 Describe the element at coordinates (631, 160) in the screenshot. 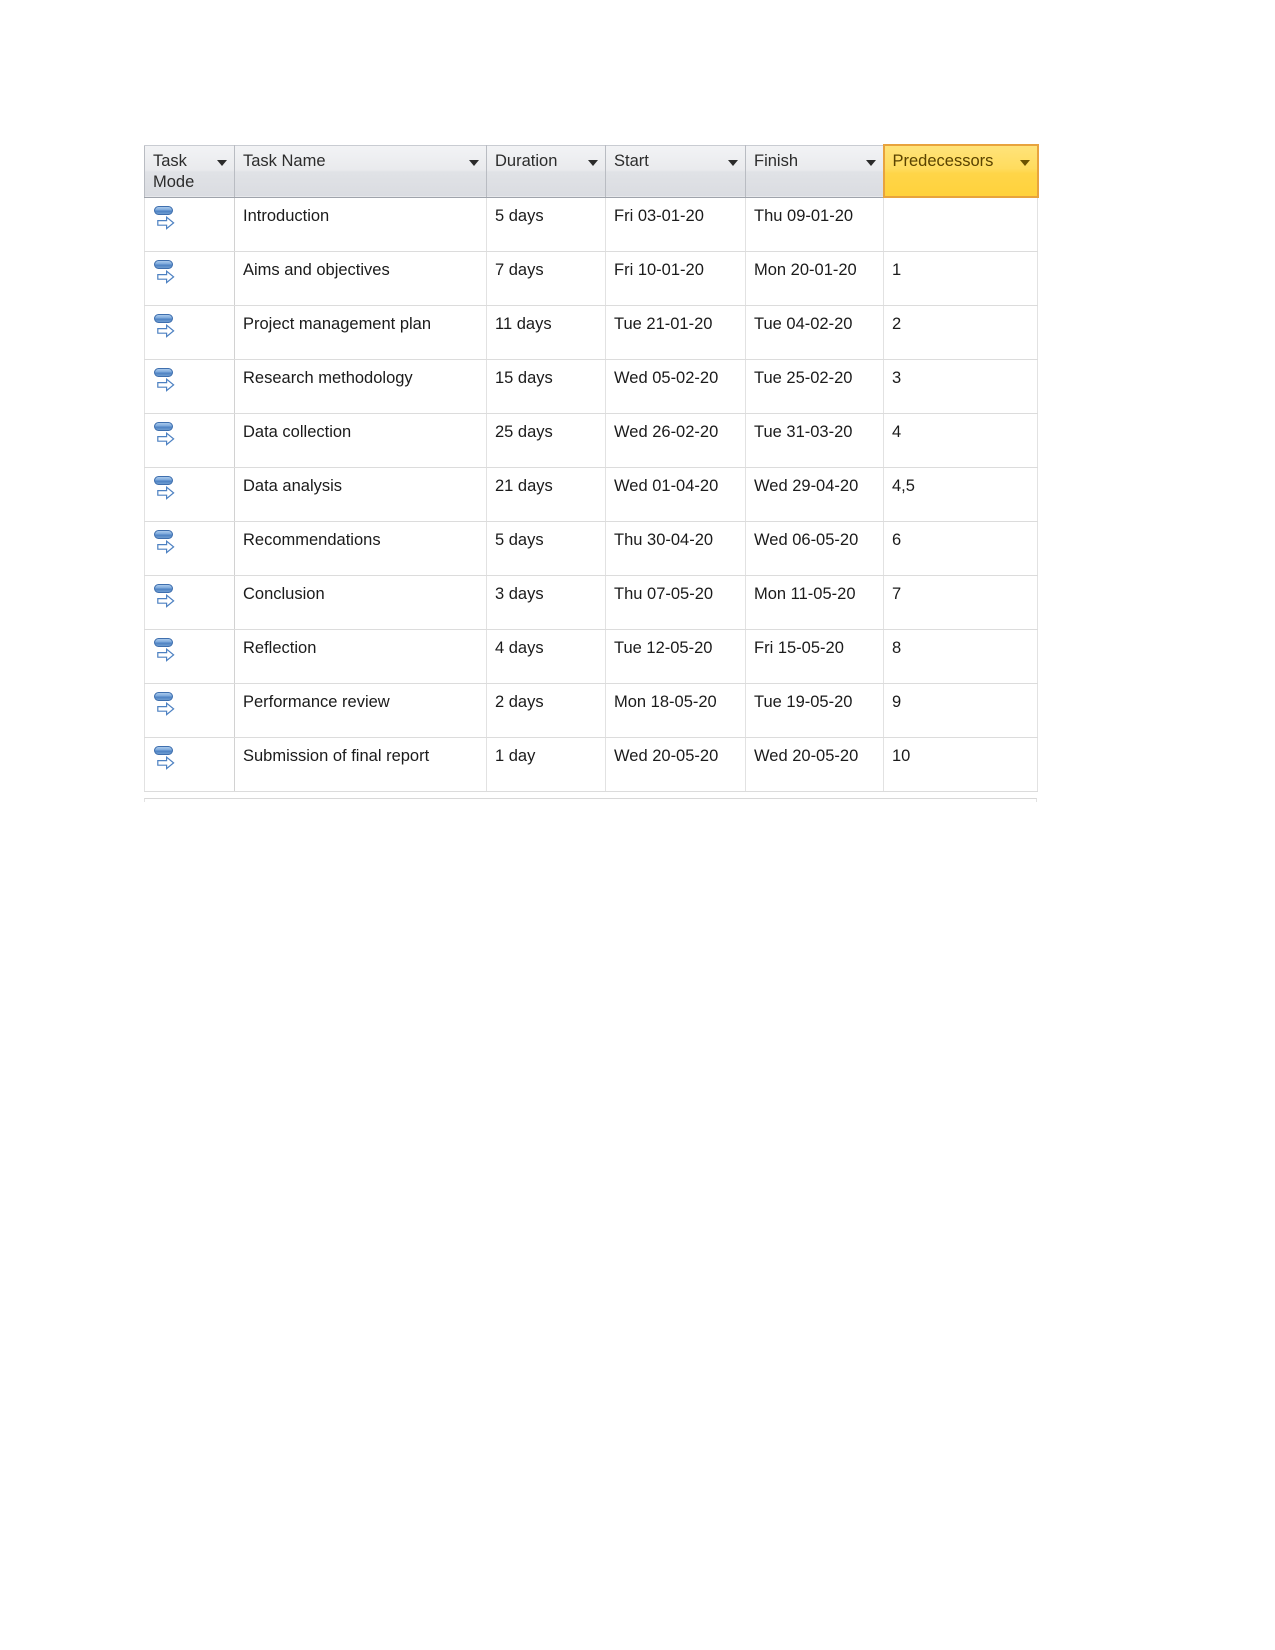

I see `column-header-label-start: Start` at that location.